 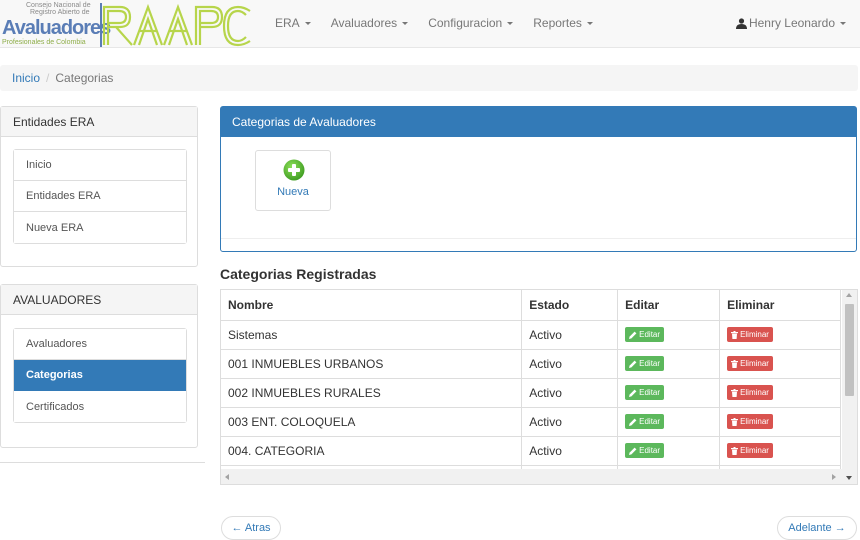 I want to click on cell-nombre: 004. CATEGORIA, so click(x=372, y=451).